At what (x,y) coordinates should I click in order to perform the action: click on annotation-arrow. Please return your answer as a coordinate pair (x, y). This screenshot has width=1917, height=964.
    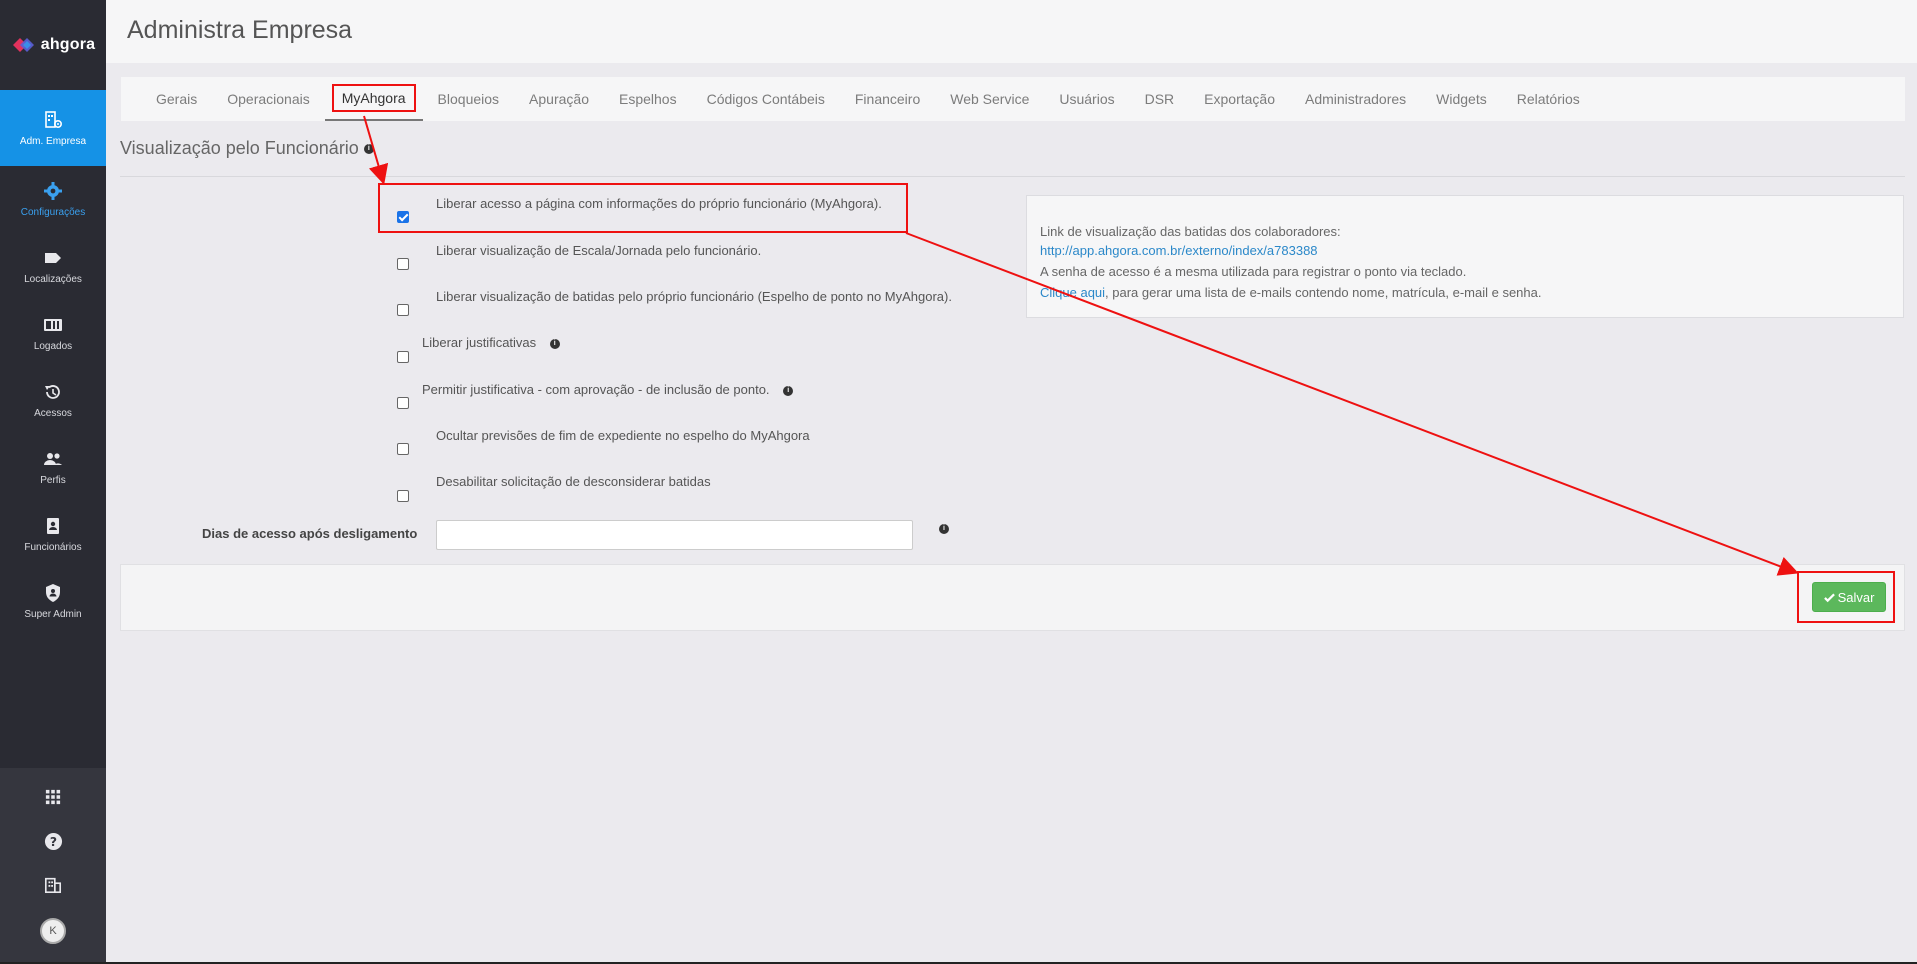
    Looking at the image, I should click on (376, 150).